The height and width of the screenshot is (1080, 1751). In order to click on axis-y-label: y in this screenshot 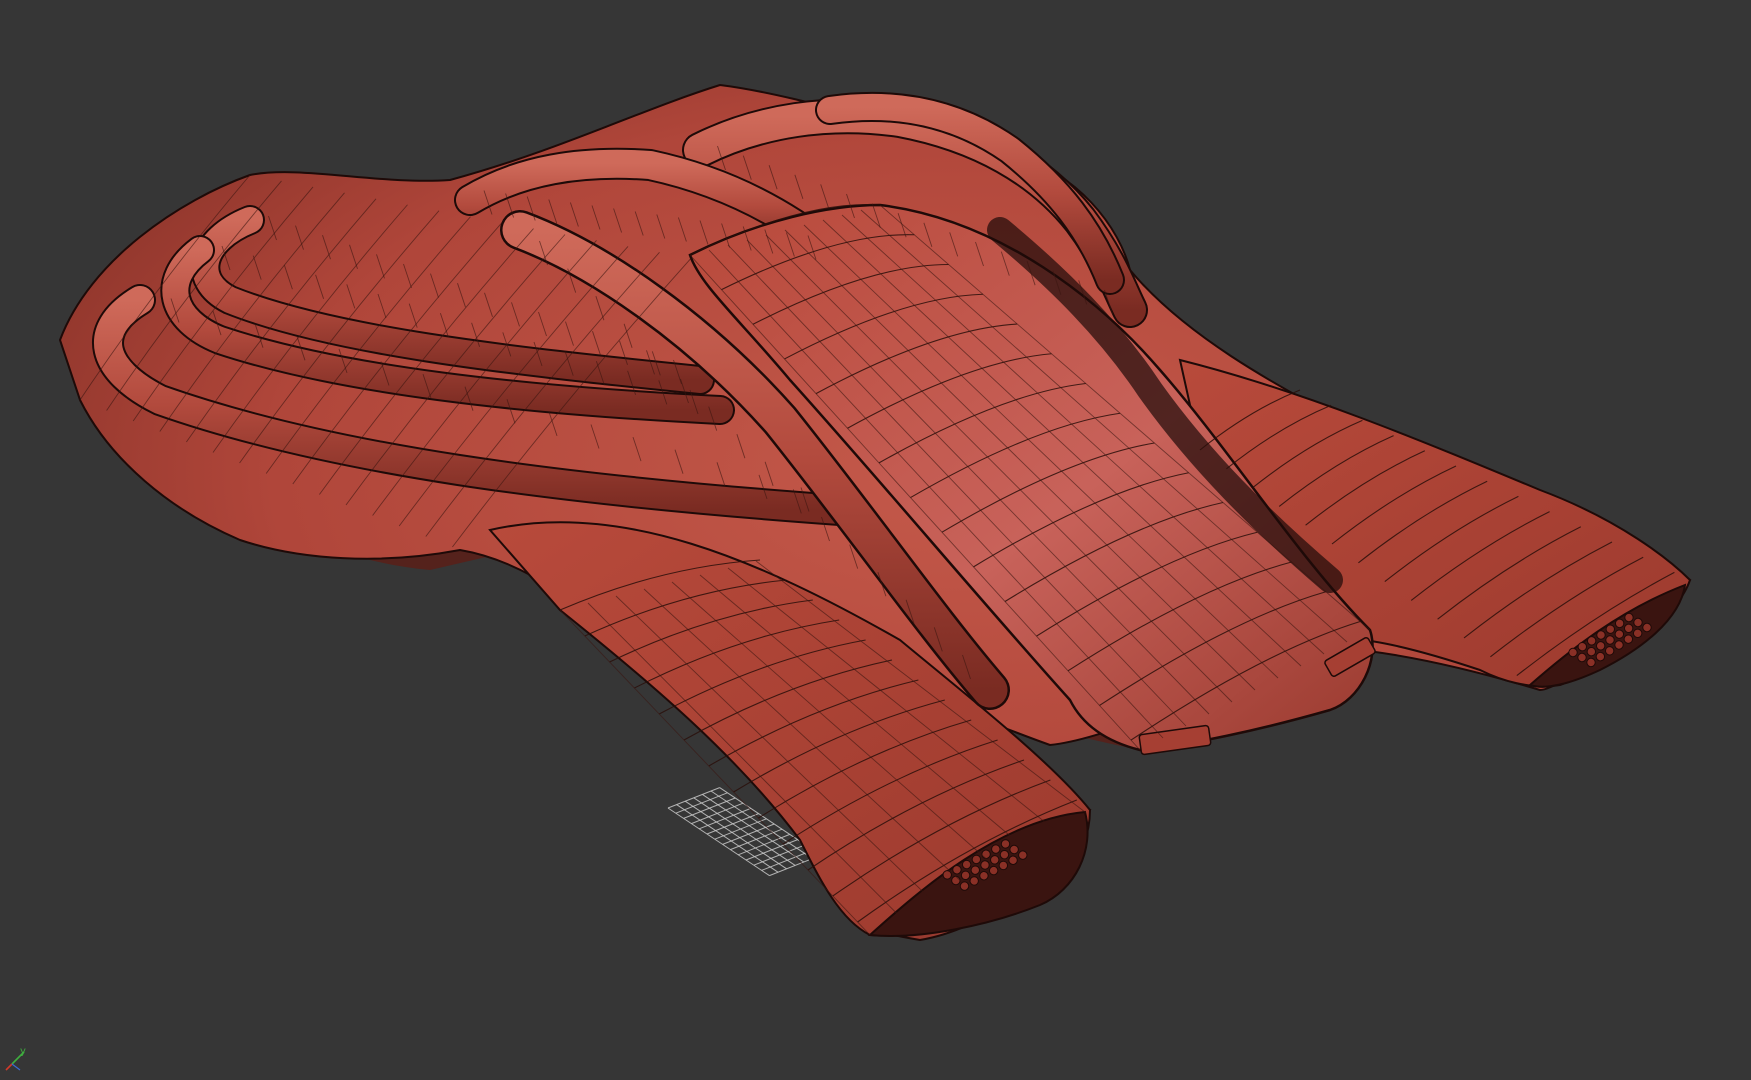, I will do `click(23, 1051)`.